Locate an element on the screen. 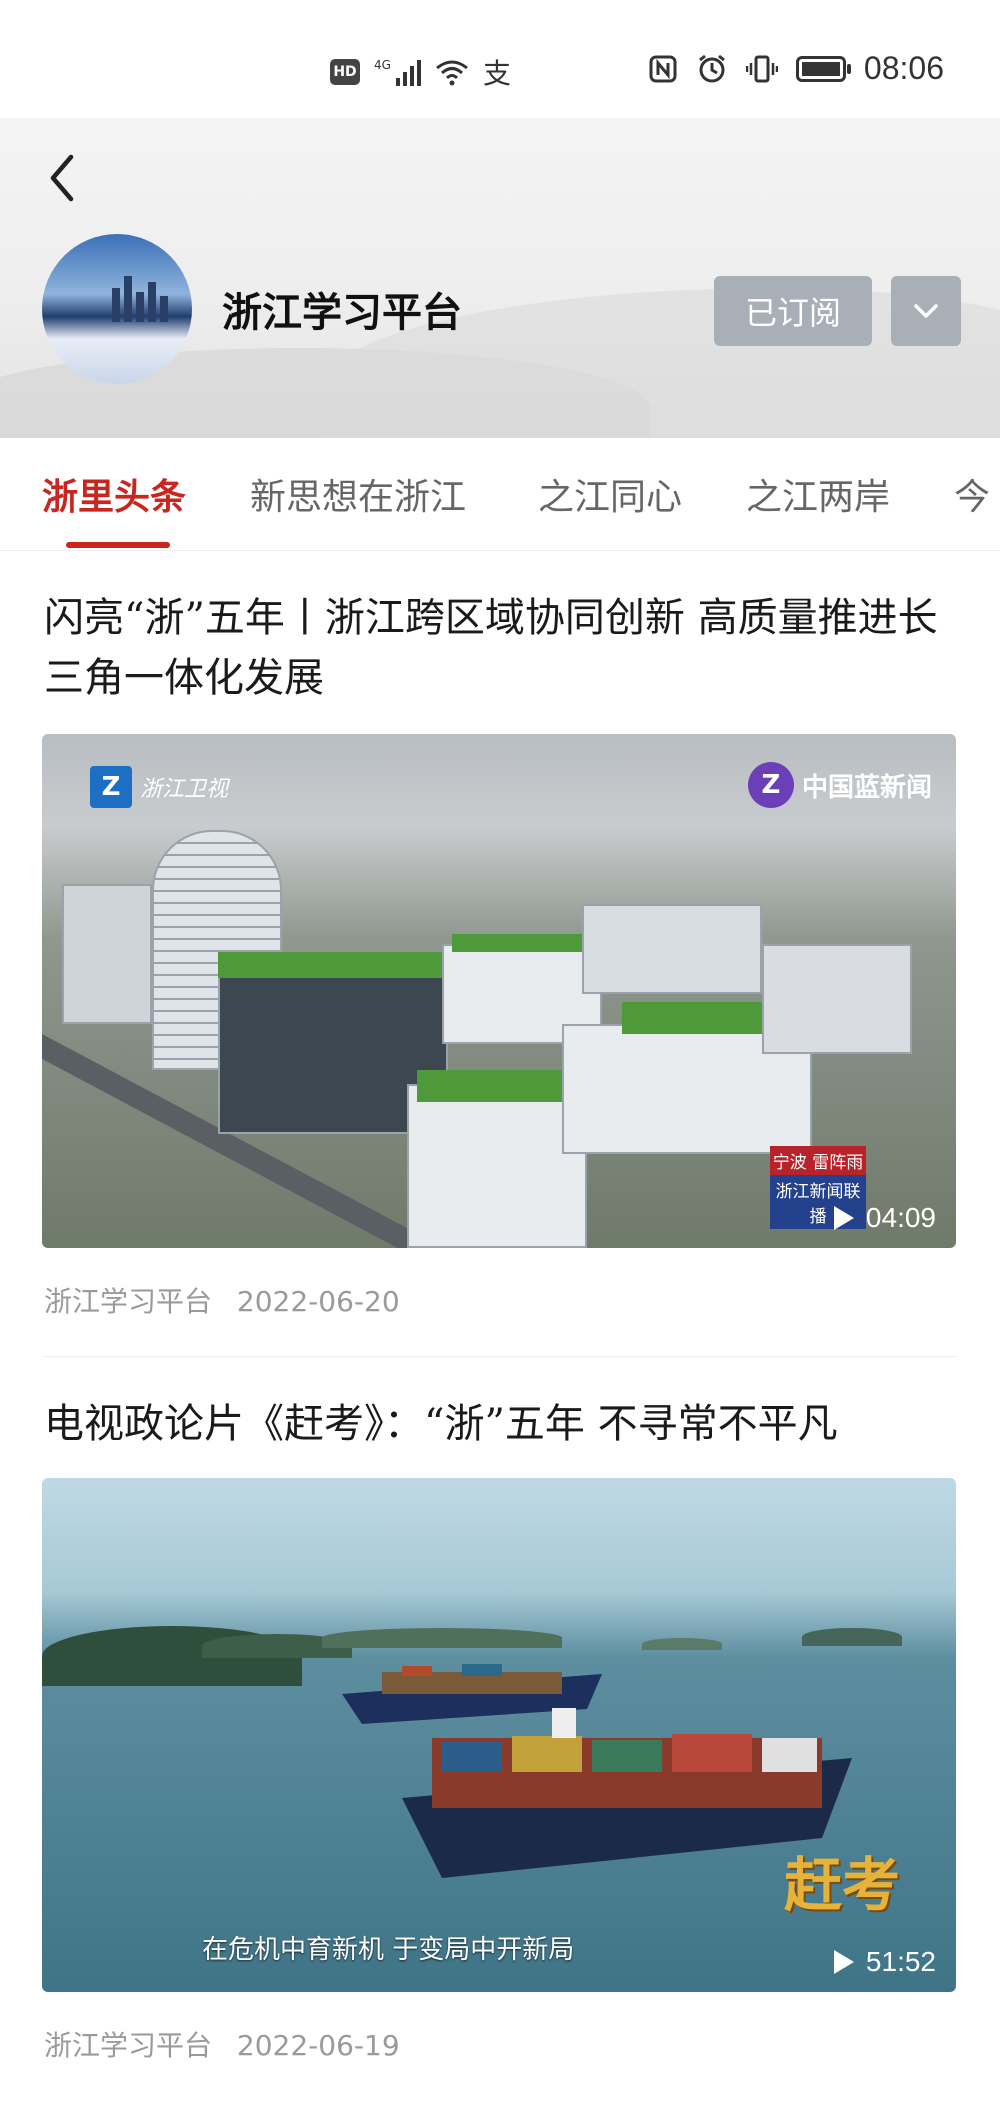  status-right-icons: 08:06 is located at coordinates (796, 68).